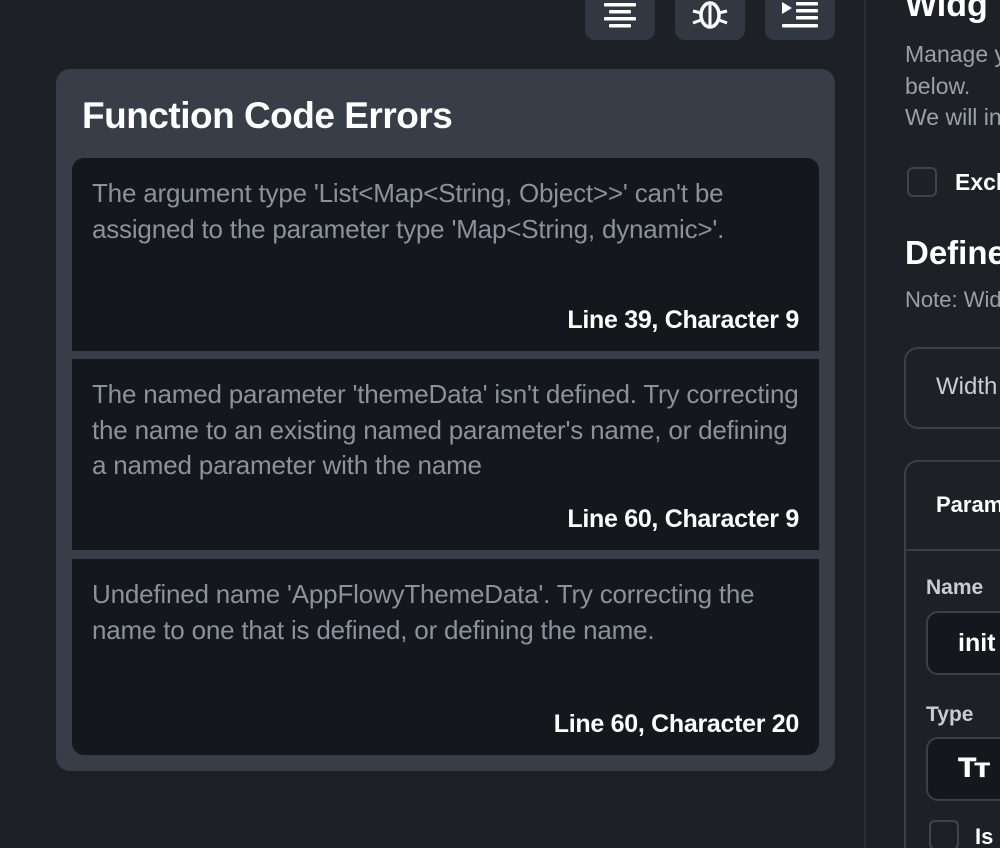  I want to click on description-line: We will in, so click(952, 117).